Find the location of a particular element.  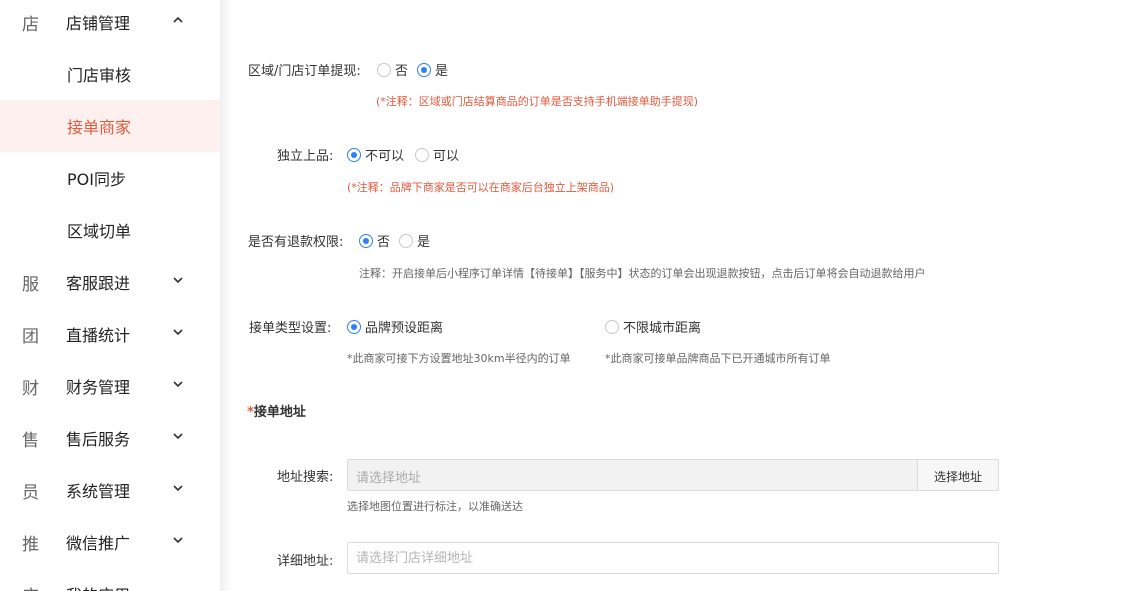

select-address-button: 选择地址 is located at coordinates (958, 475).